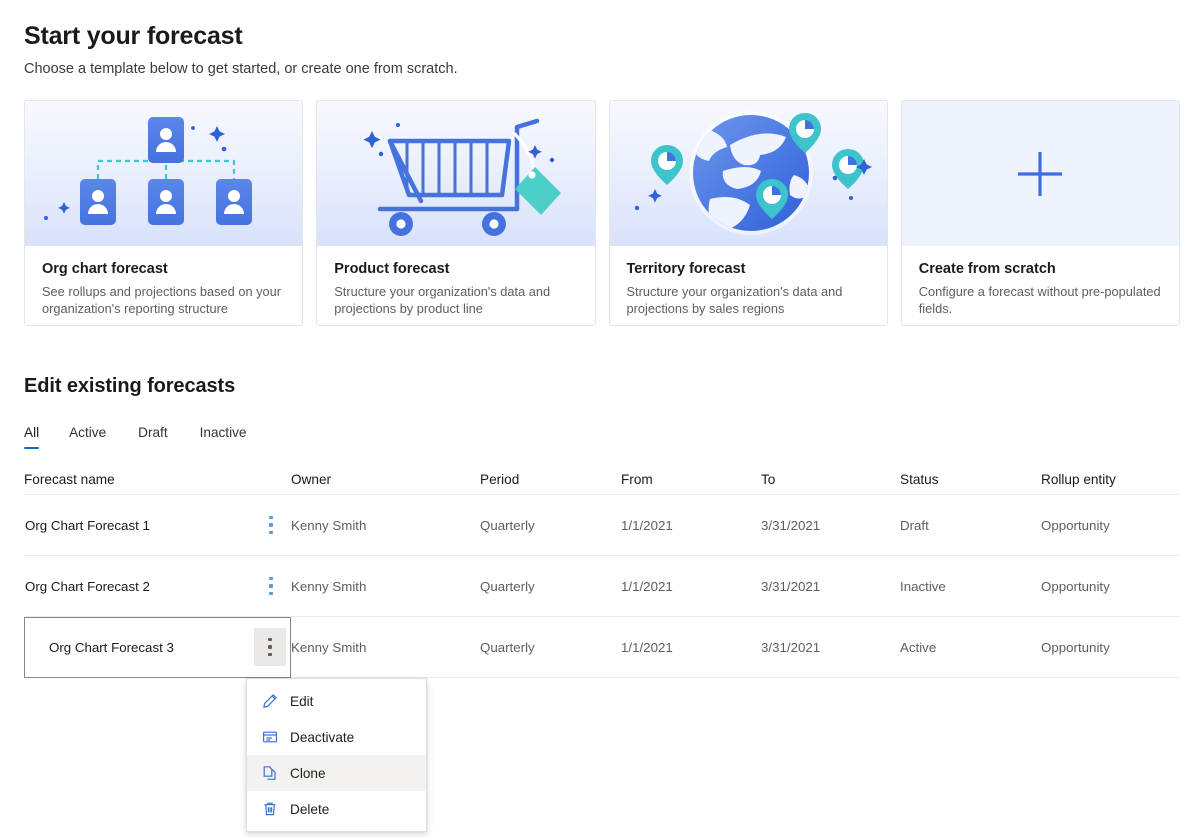  What do you see at coordinates (385, 479) in the screenshot?
I see `column-header-owner: Owner` at bounding box center [385, 479].